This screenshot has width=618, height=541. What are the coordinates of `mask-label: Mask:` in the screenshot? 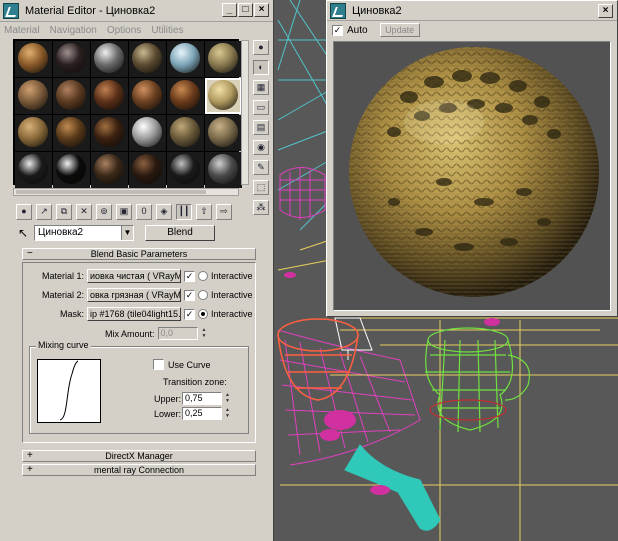 It's located at (71, 314).